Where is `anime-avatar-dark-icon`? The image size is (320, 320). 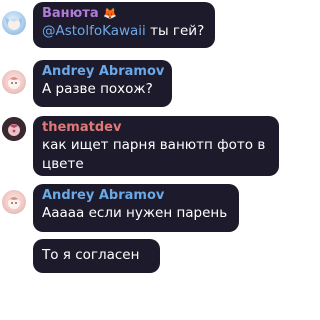
anime-avatar-dark-icon is located at coordinates (14, 129).